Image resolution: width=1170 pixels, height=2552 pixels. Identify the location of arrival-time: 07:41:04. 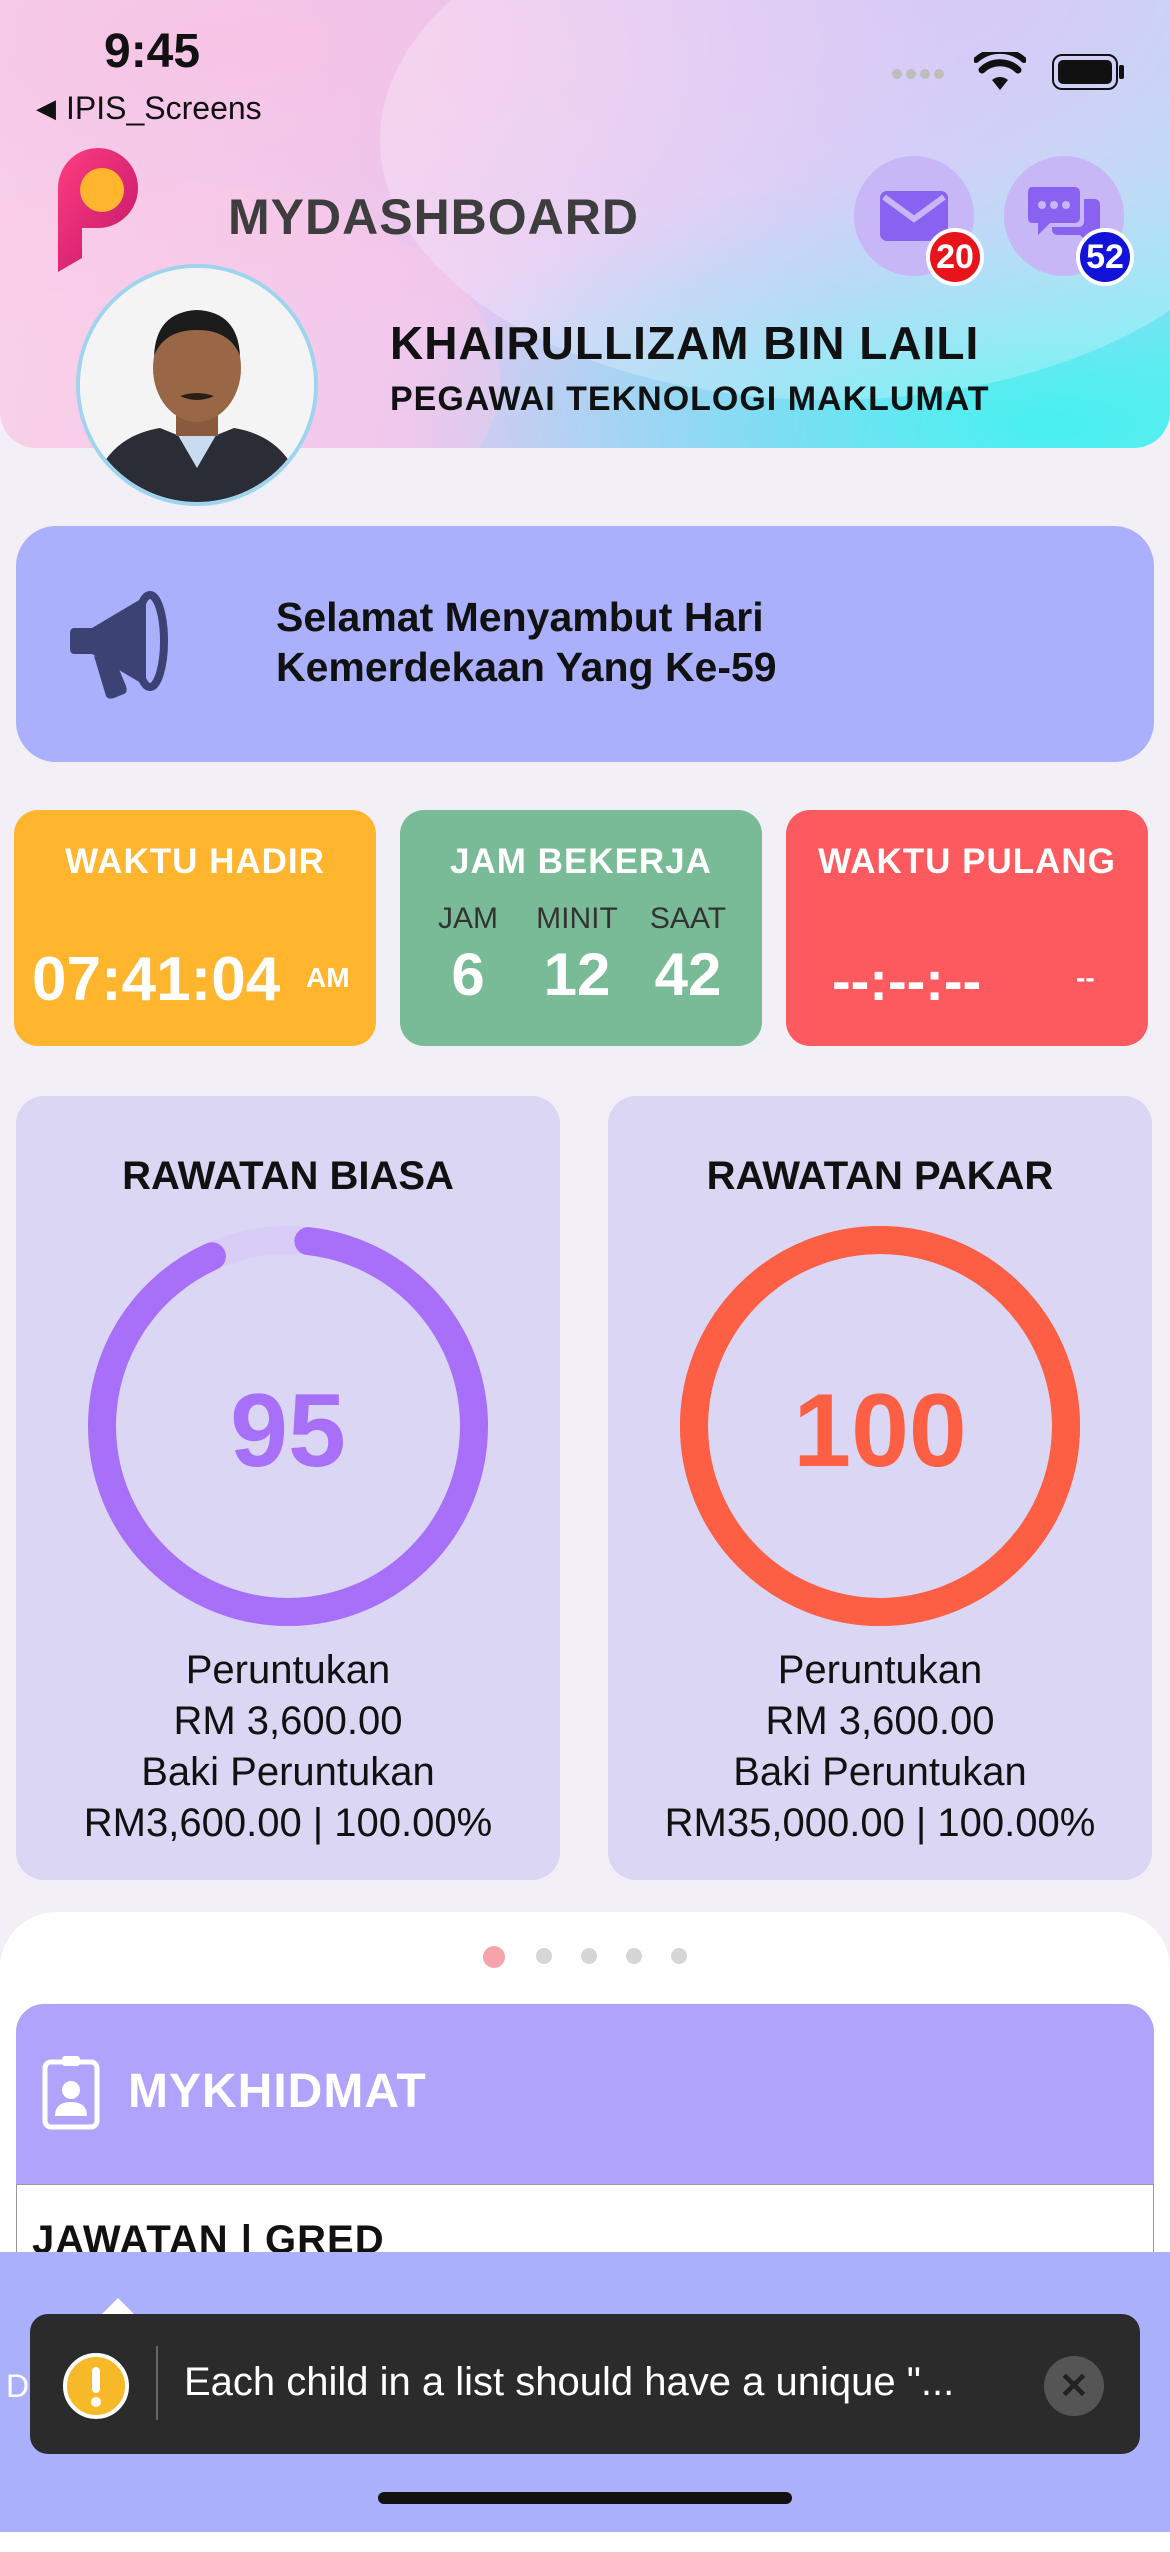
(156, 979).